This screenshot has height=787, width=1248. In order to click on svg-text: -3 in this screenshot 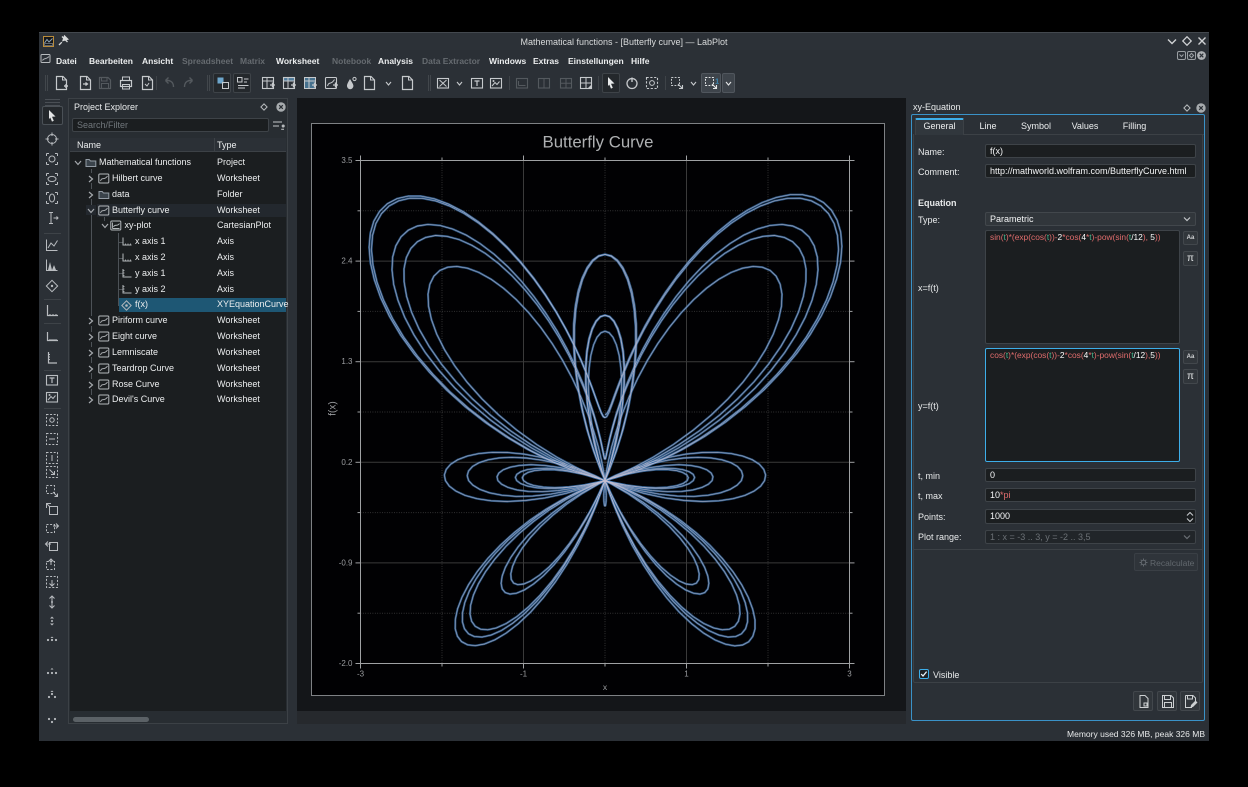, I will do `click(361, 674)`.